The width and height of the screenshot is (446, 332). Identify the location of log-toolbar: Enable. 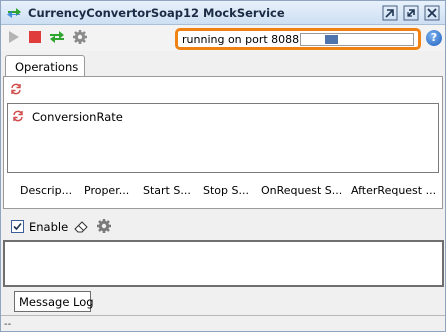
(223, 227).